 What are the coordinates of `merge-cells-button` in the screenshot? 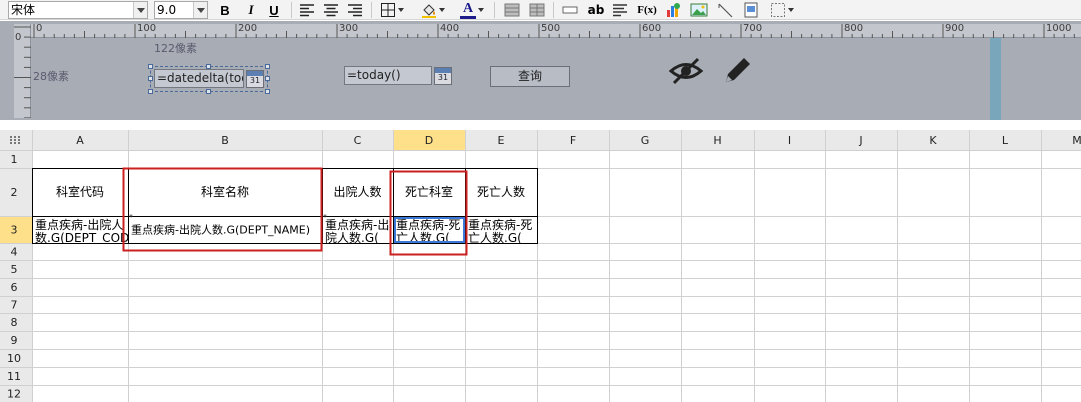 It's located at (512, 10).